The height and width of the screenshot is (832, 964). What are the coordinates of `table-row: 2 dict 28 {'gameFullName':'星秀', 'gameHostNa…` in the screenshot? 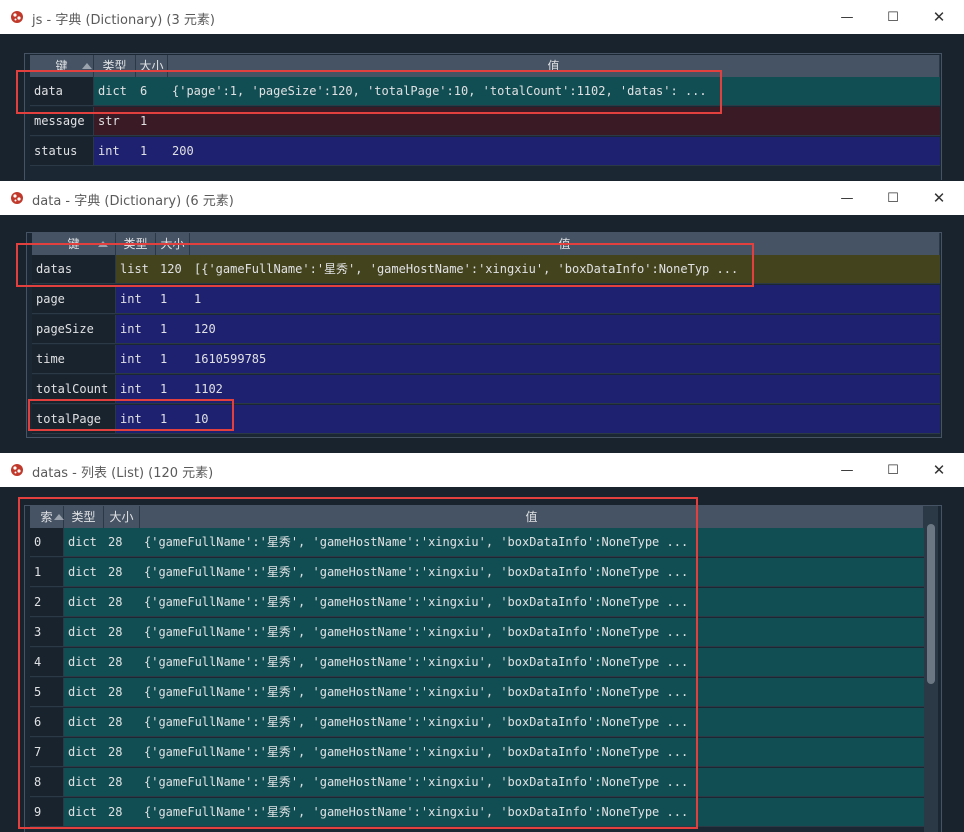 It's located at (477, 602).